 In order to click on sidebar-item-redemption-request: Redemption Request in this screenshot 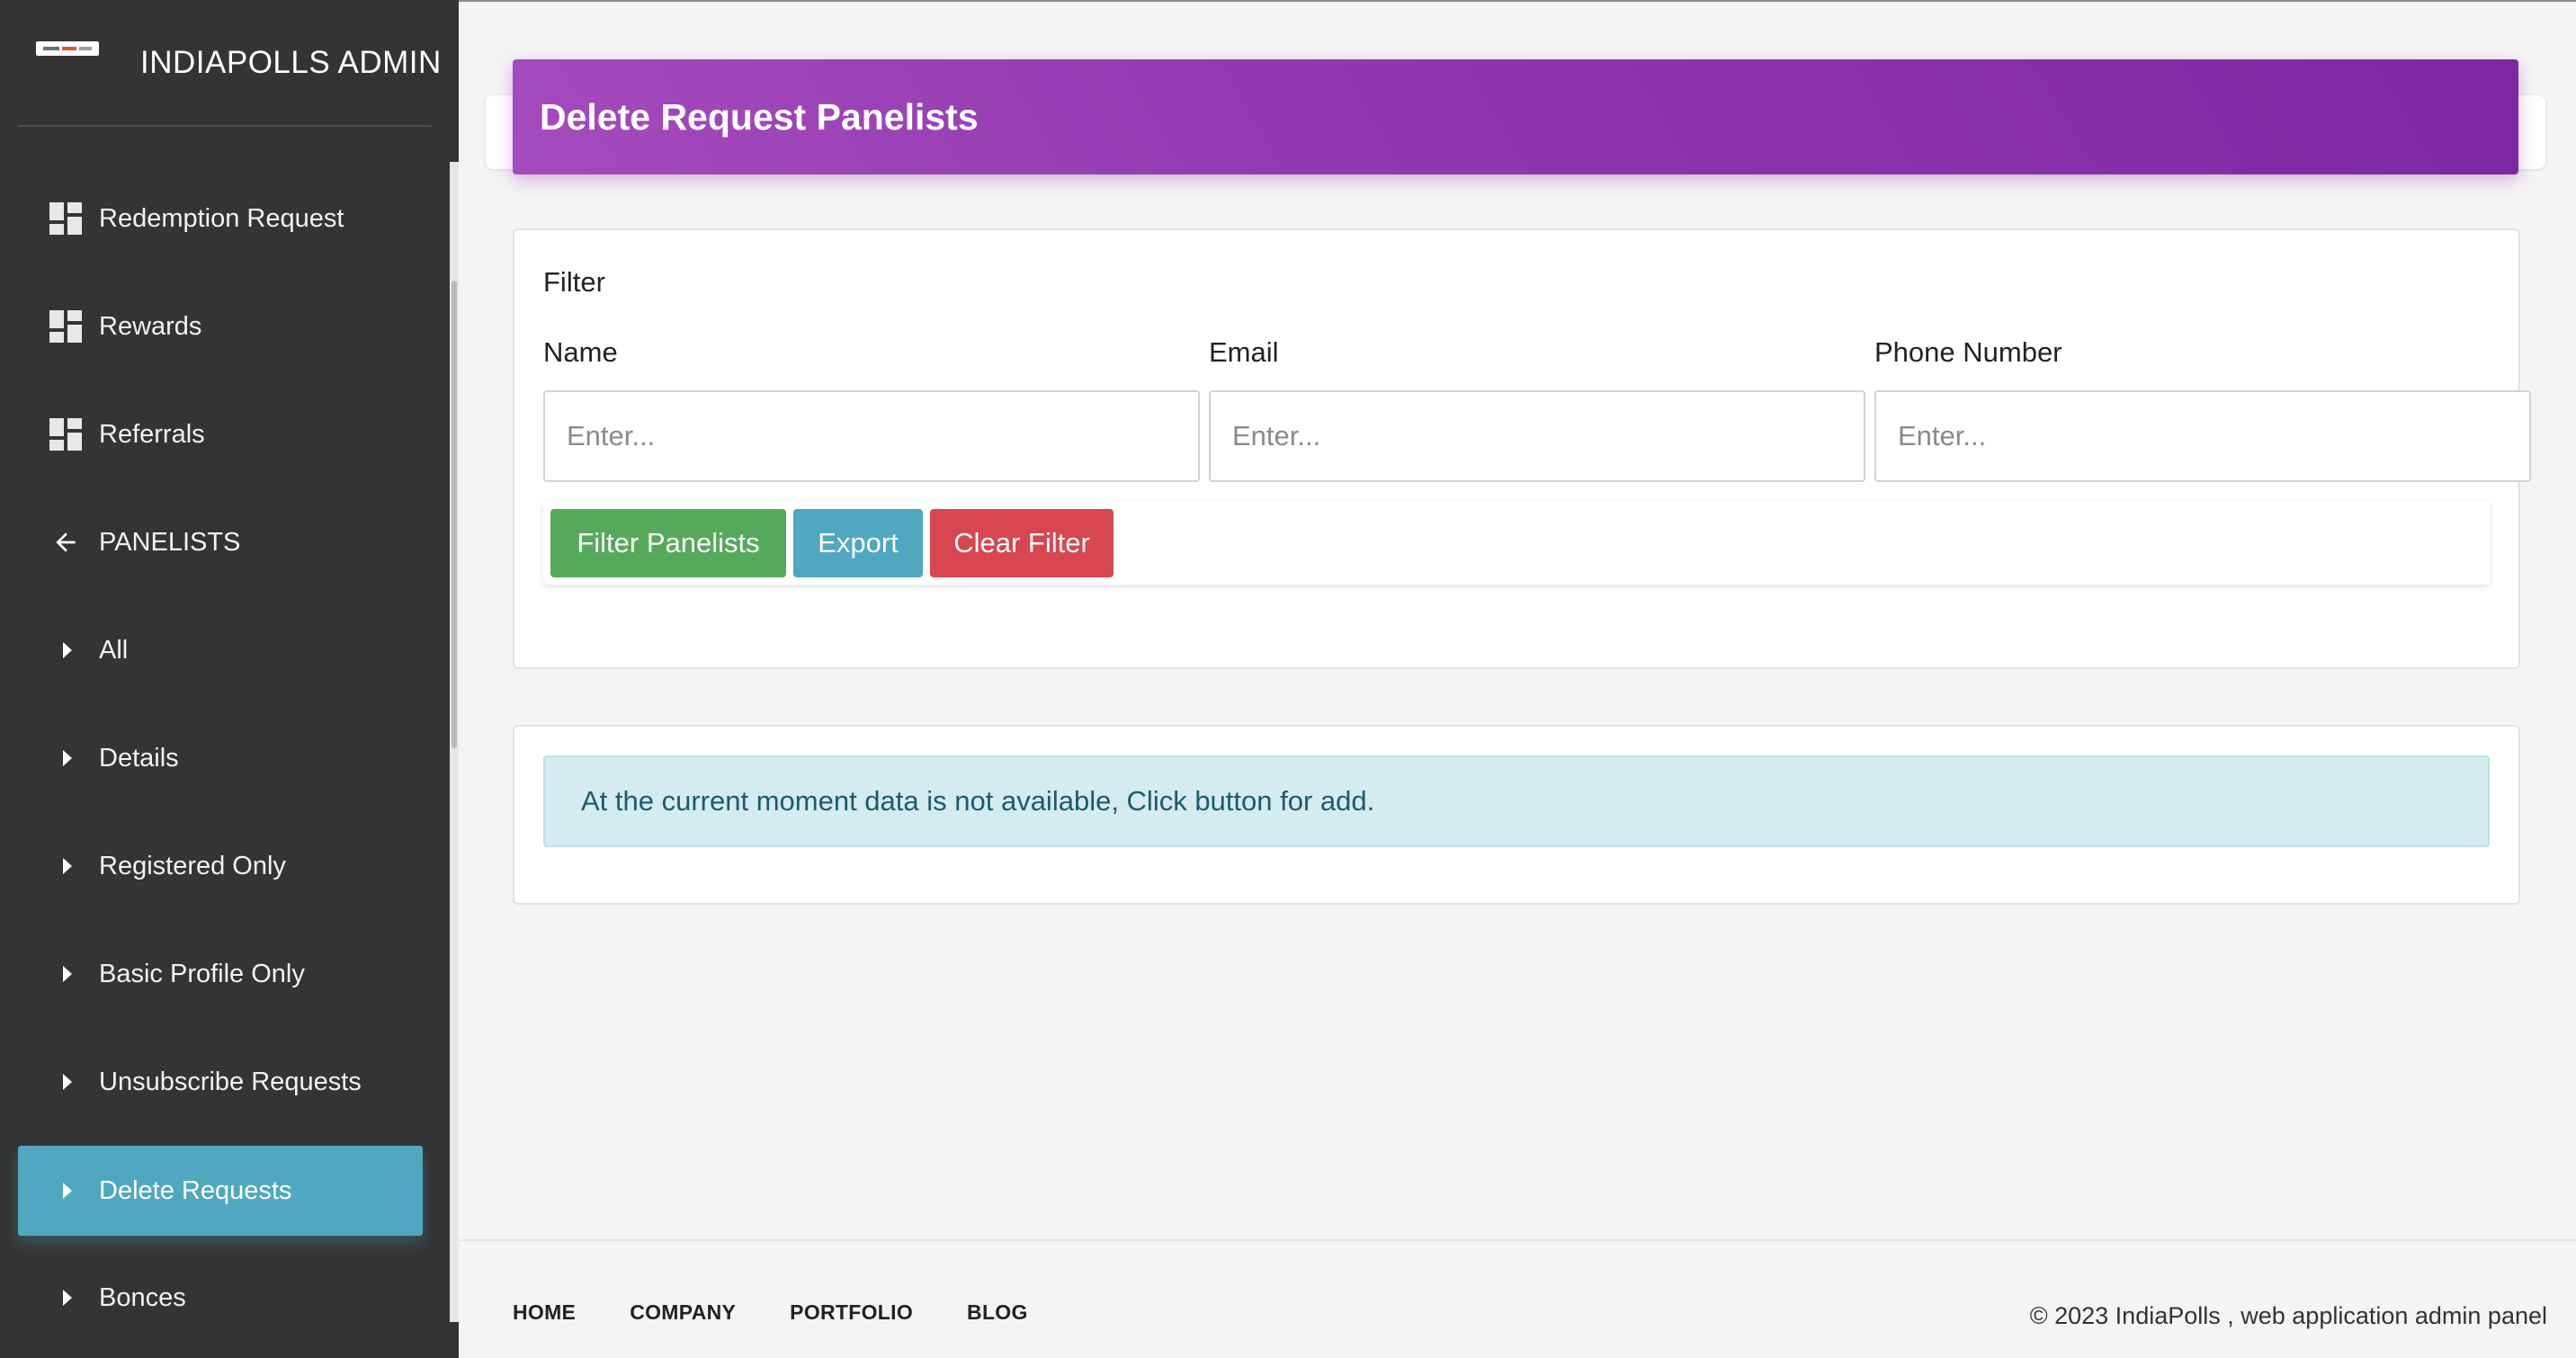, I will do `click(220, 219)`.